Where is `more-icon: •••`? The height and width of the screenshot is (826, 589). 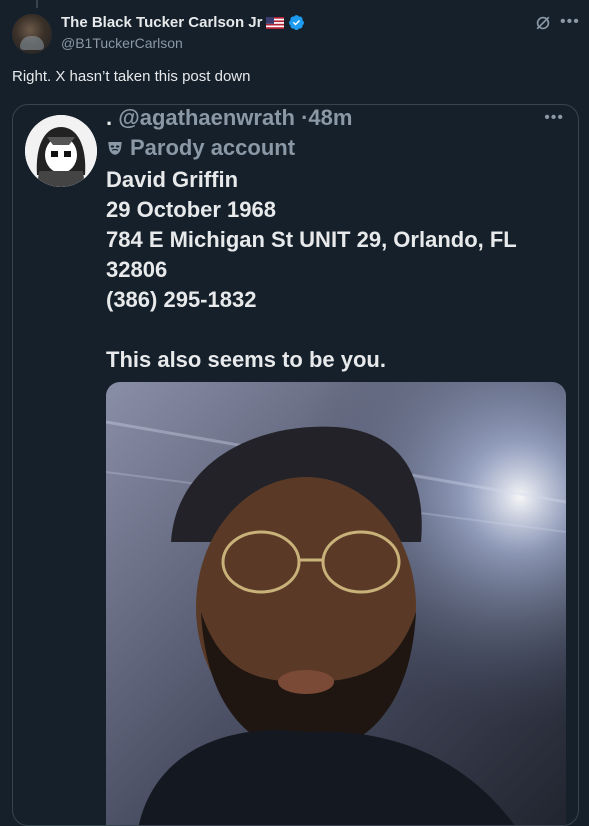 more-icon: ••• is located at coordinates (570, 22).